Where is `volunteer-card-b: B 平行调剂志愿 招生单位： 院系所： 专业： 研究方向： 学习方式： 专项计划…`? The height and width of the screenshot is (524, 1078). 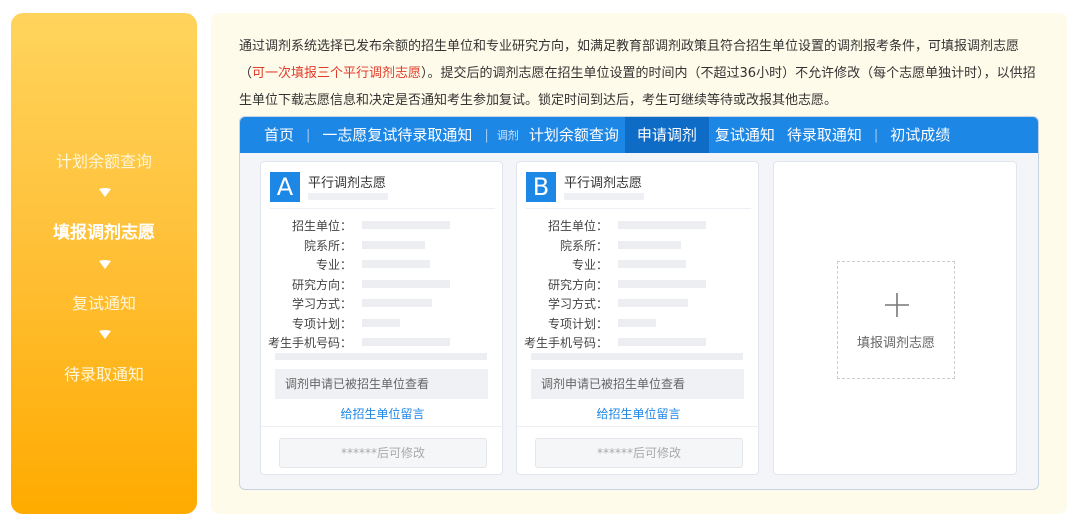
volunteer-card-b: B 平行调剂志愿 招生单位： 院系所： 专业： 研究方向： 学习方式： 专项计划… is located at coordinates (638, 318).